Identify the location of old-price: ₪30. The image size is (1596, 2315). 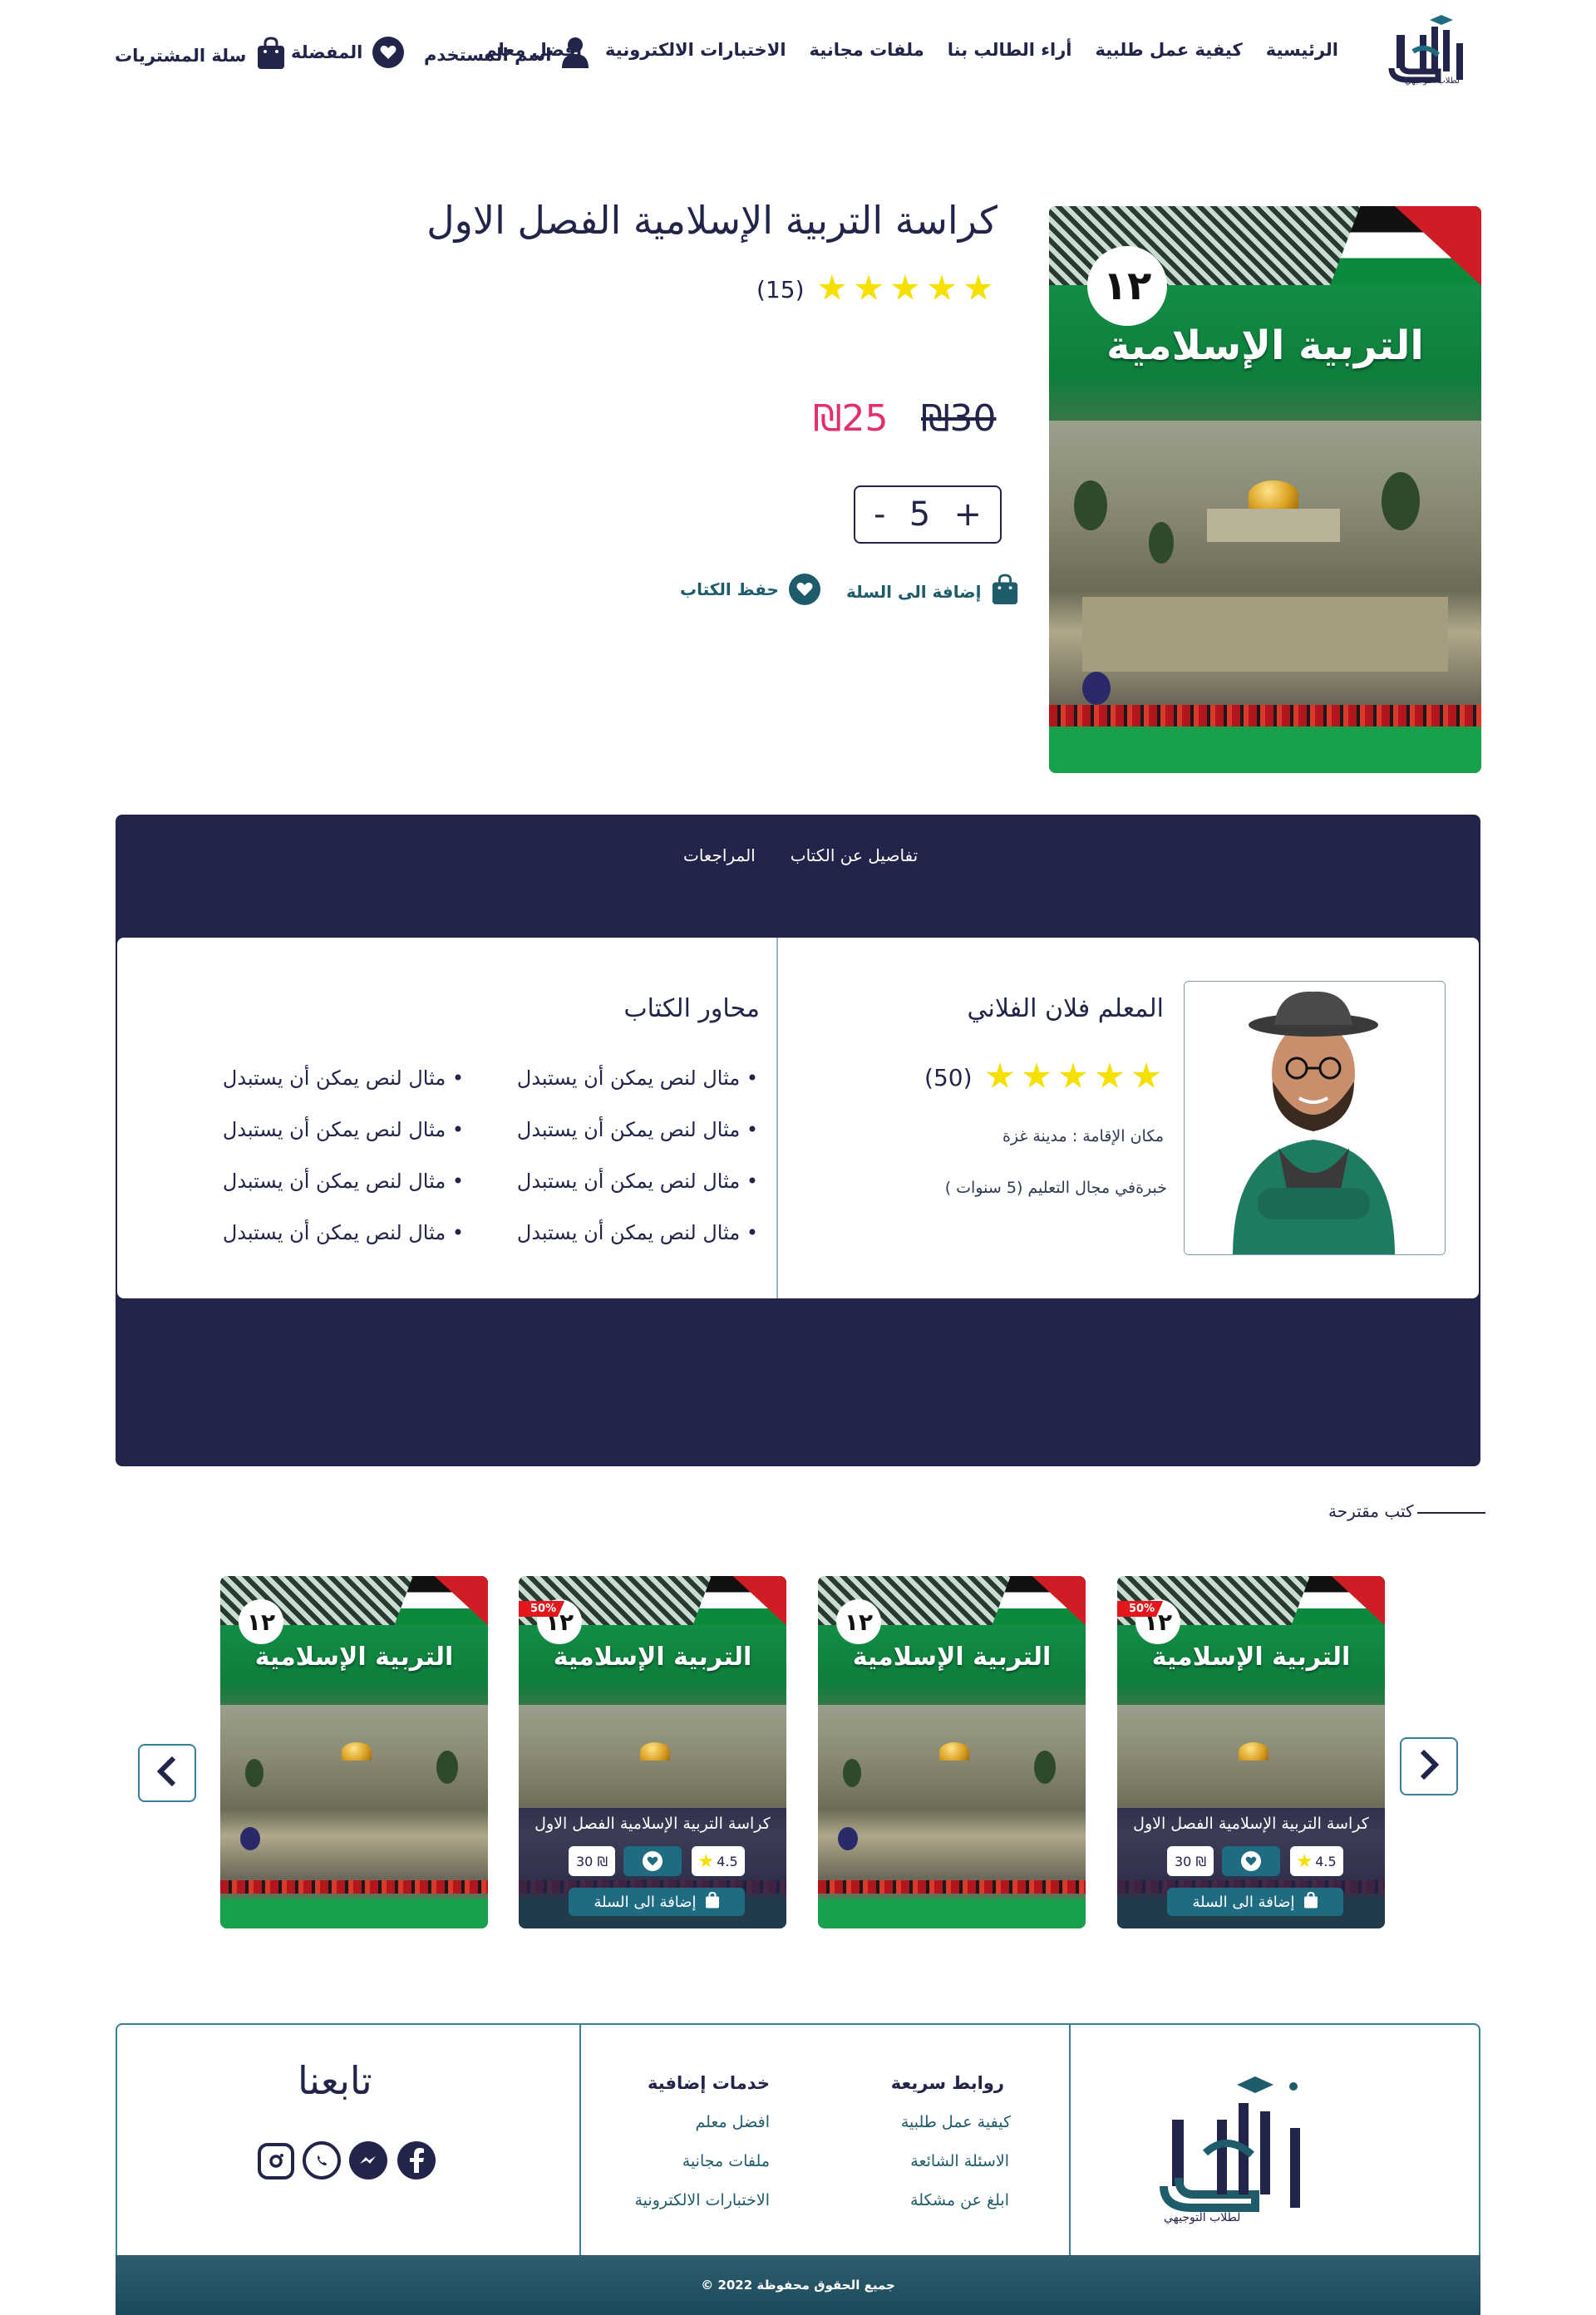
(959, 419).